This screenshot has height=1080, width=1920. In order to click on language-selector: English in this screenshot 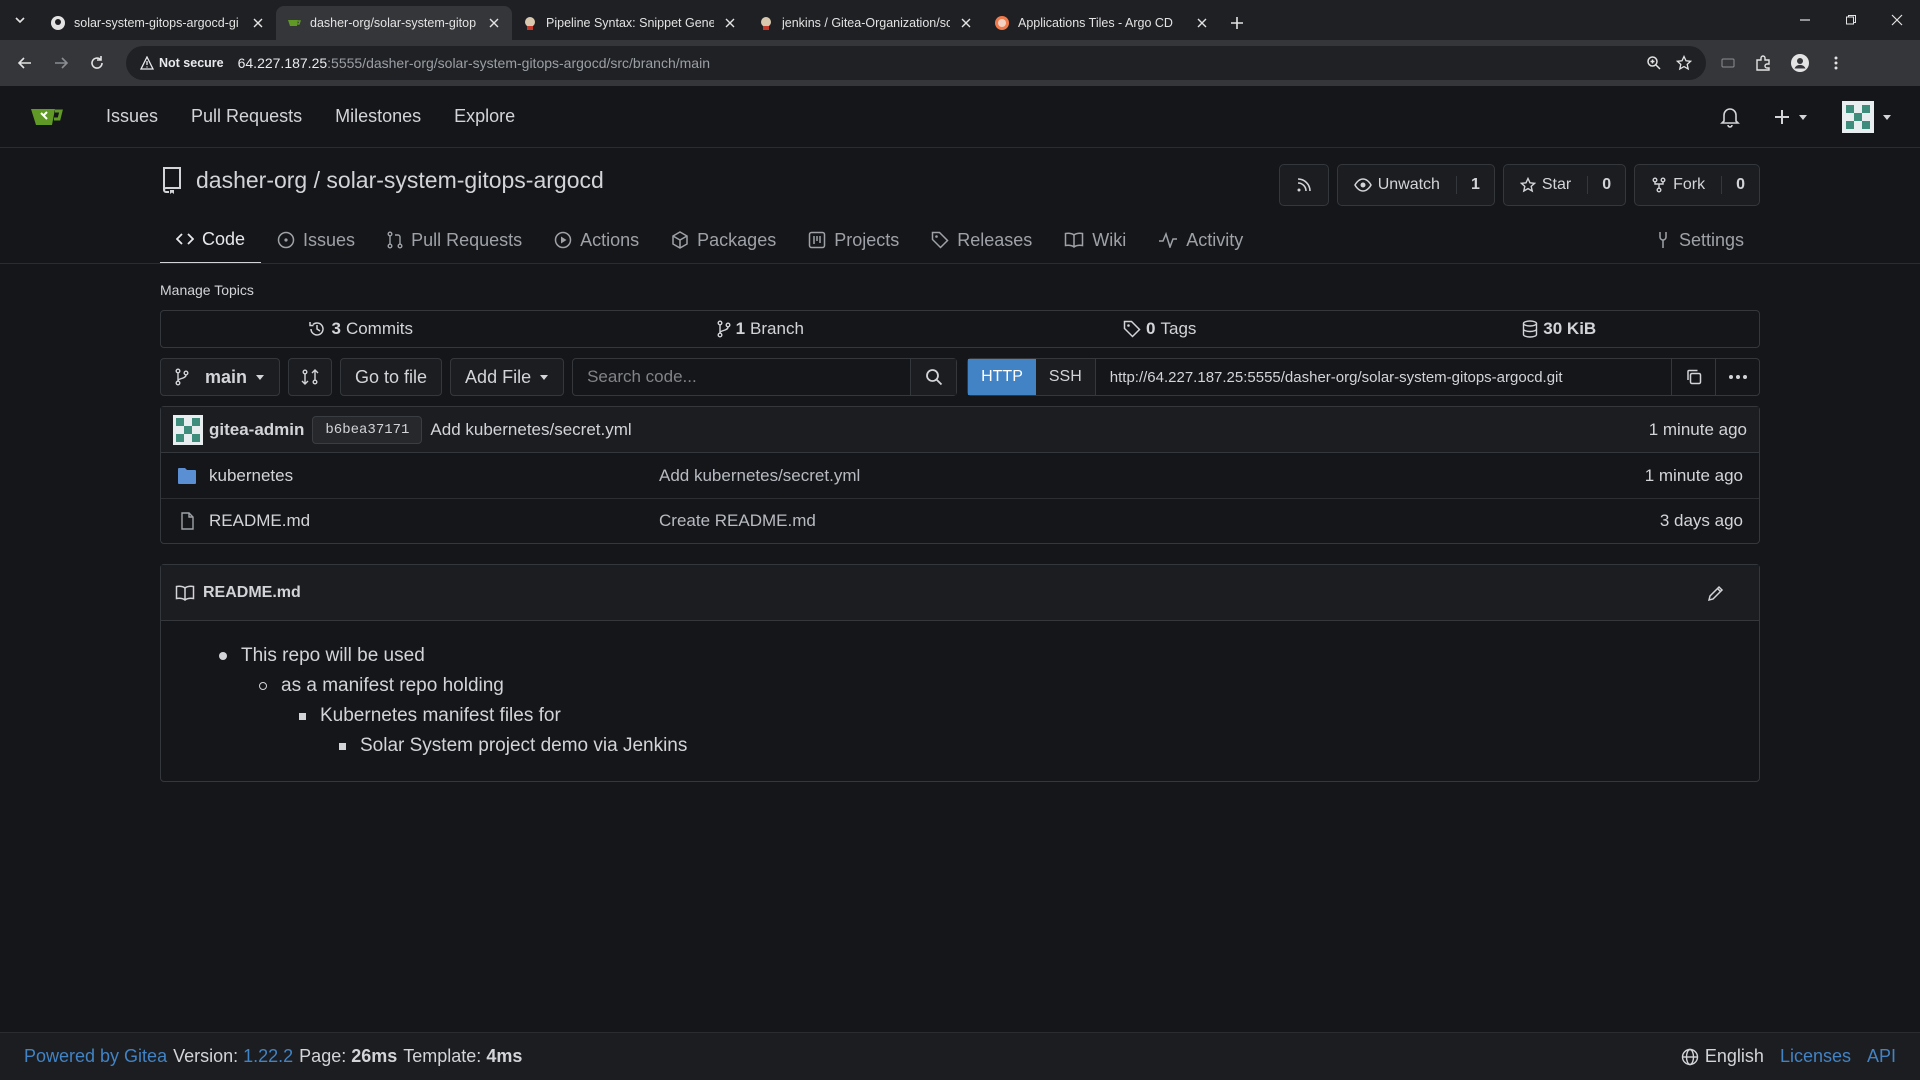, I will do `click(1722, 1056)`.